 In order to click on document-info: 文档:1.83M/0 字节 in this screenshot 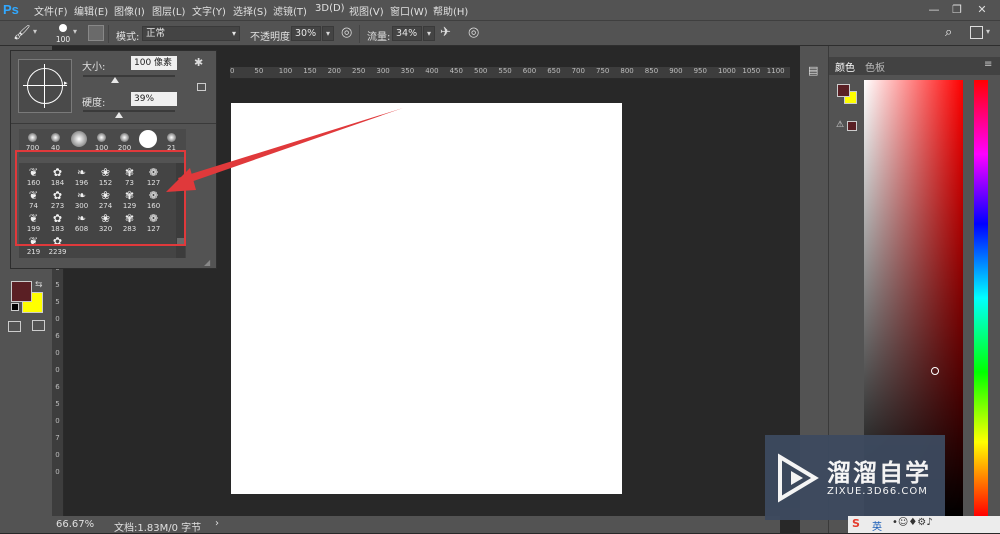, I will do `click(158, 528)`.